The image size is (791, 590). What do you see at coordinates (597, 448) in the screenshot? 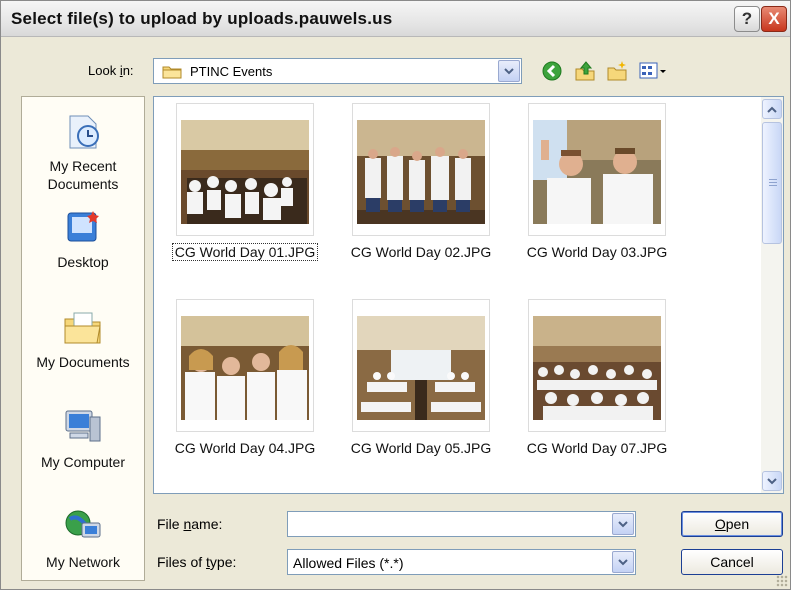
I see `file-name: CG World Day 07.JPG` at bounding box center [597, 448].